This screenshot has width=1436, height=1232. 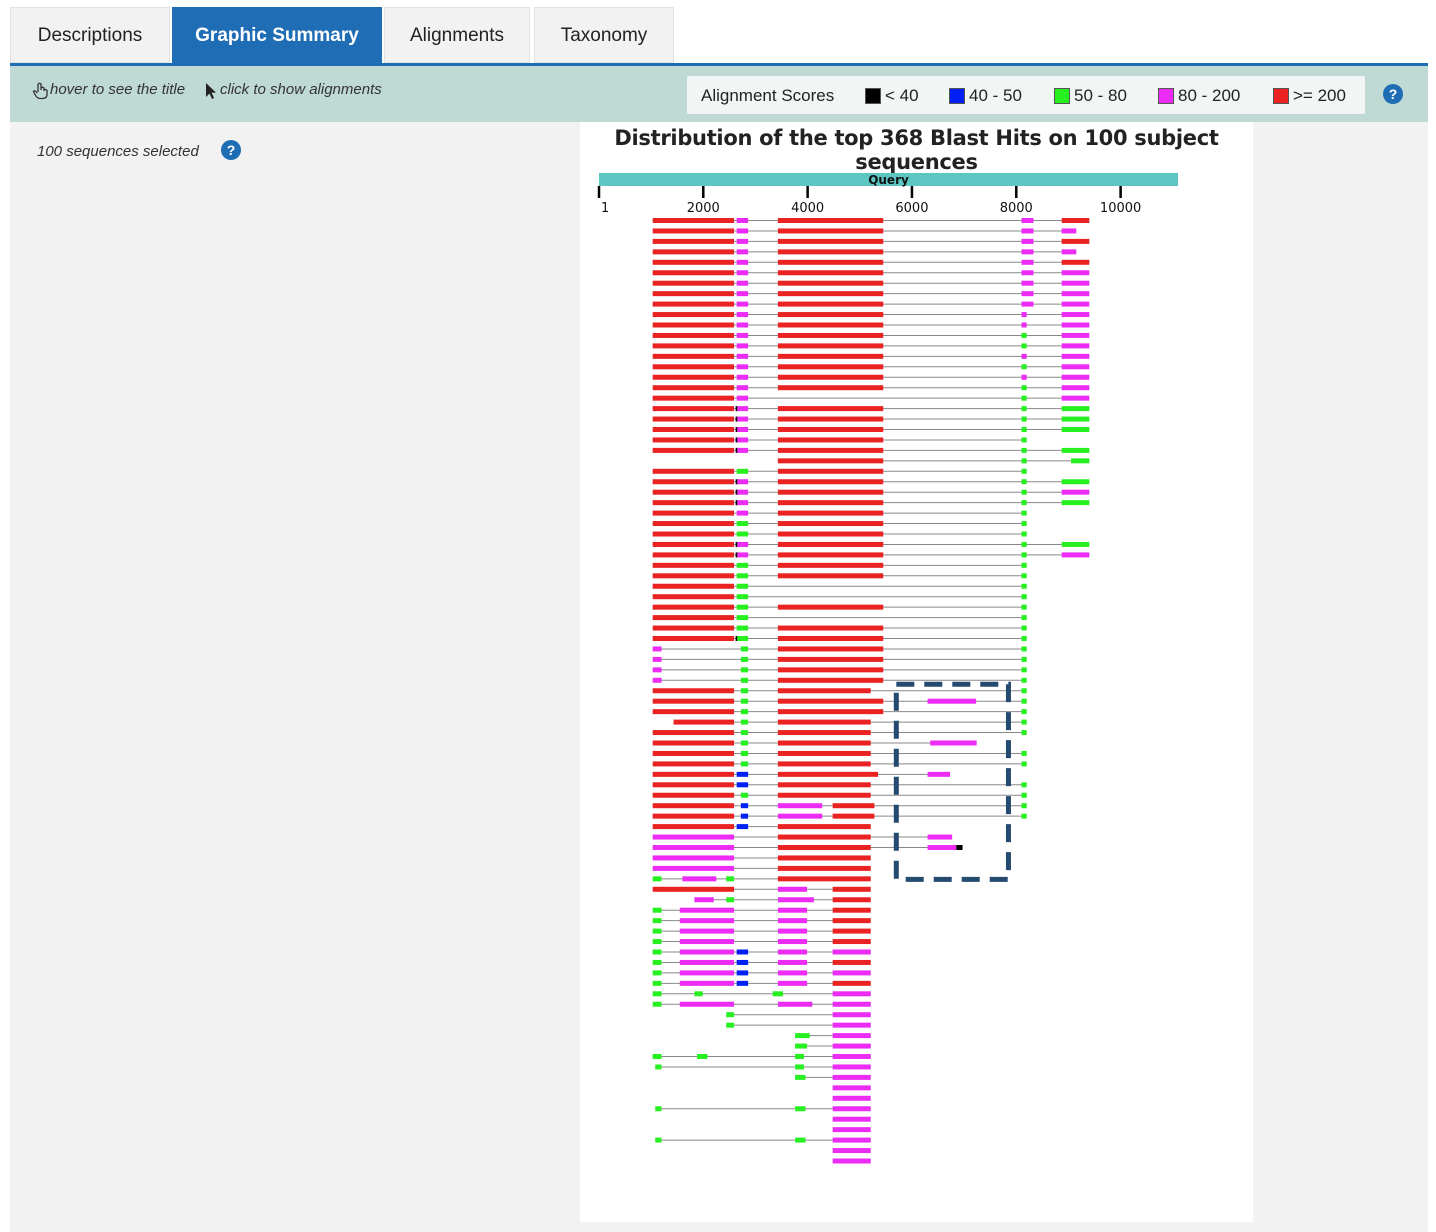 What do you see at coordinates (605, 208) in the screenshot?
I see `axis-tick-label: 1` at bounding box center [605, 208].